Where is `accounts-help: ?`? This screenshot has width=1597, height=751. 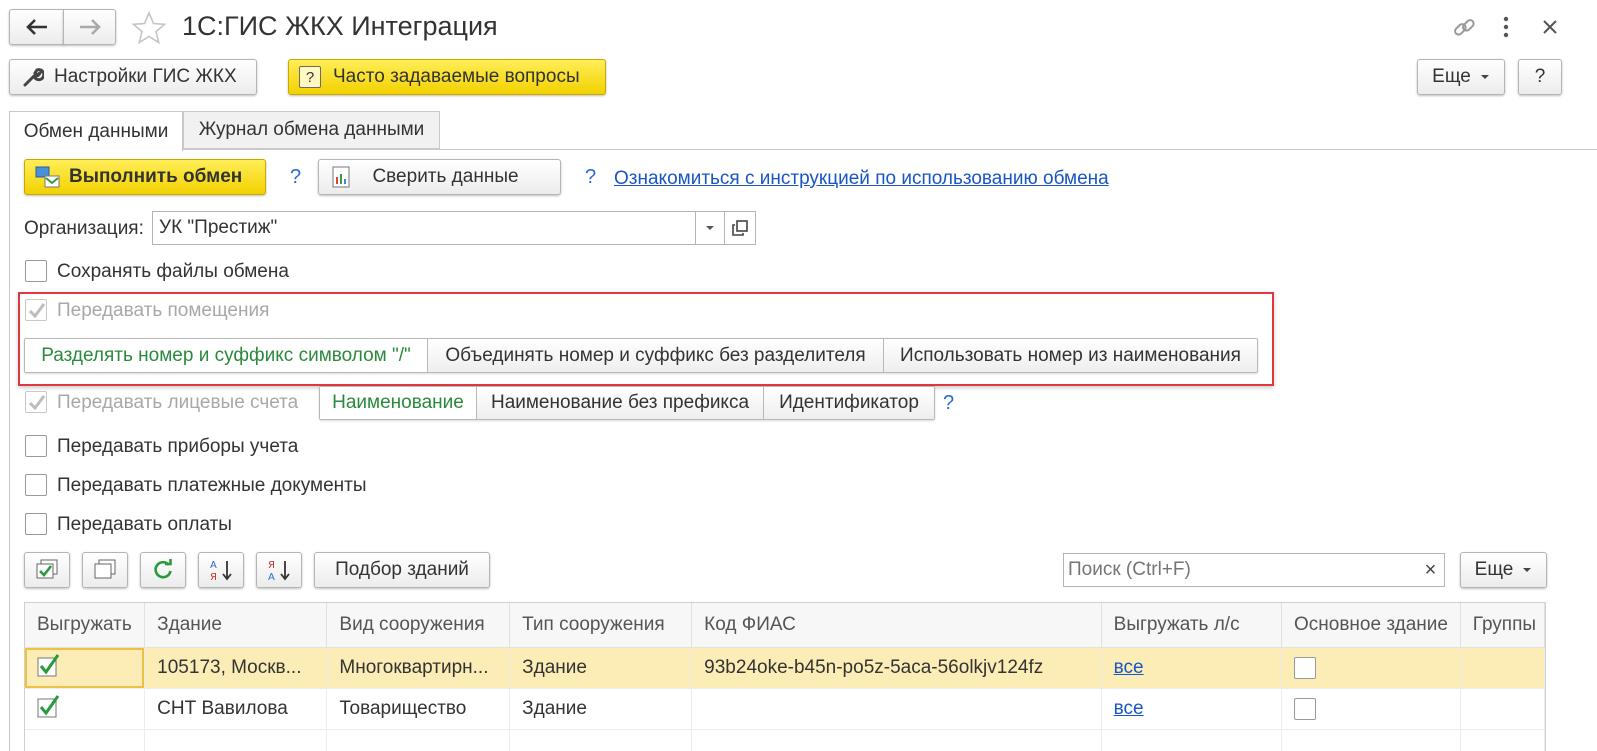 accounts-help: ? is located at coordinates (948, 403).